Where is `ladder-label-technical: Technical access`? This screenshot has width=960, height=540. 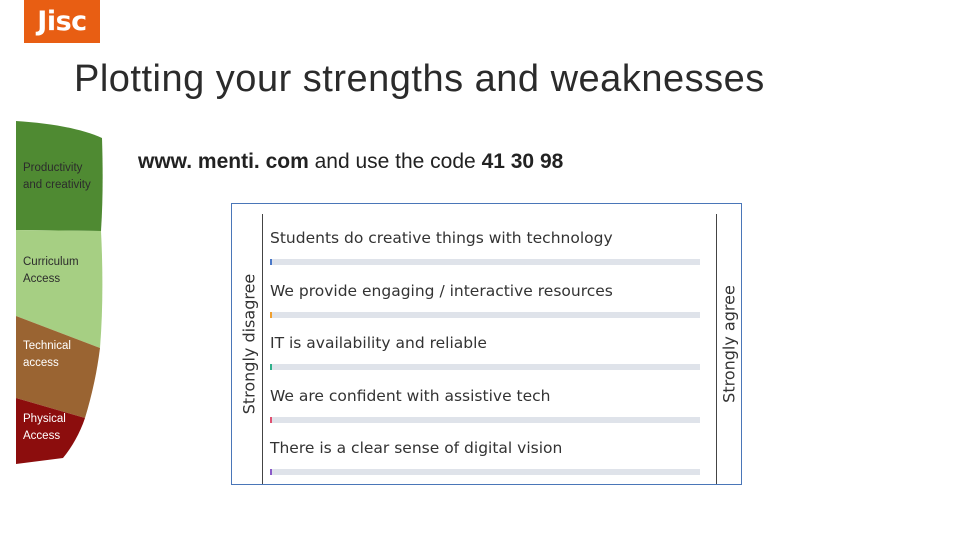 ladder-label-technical: Technical access is located at coordinates (47, 355).